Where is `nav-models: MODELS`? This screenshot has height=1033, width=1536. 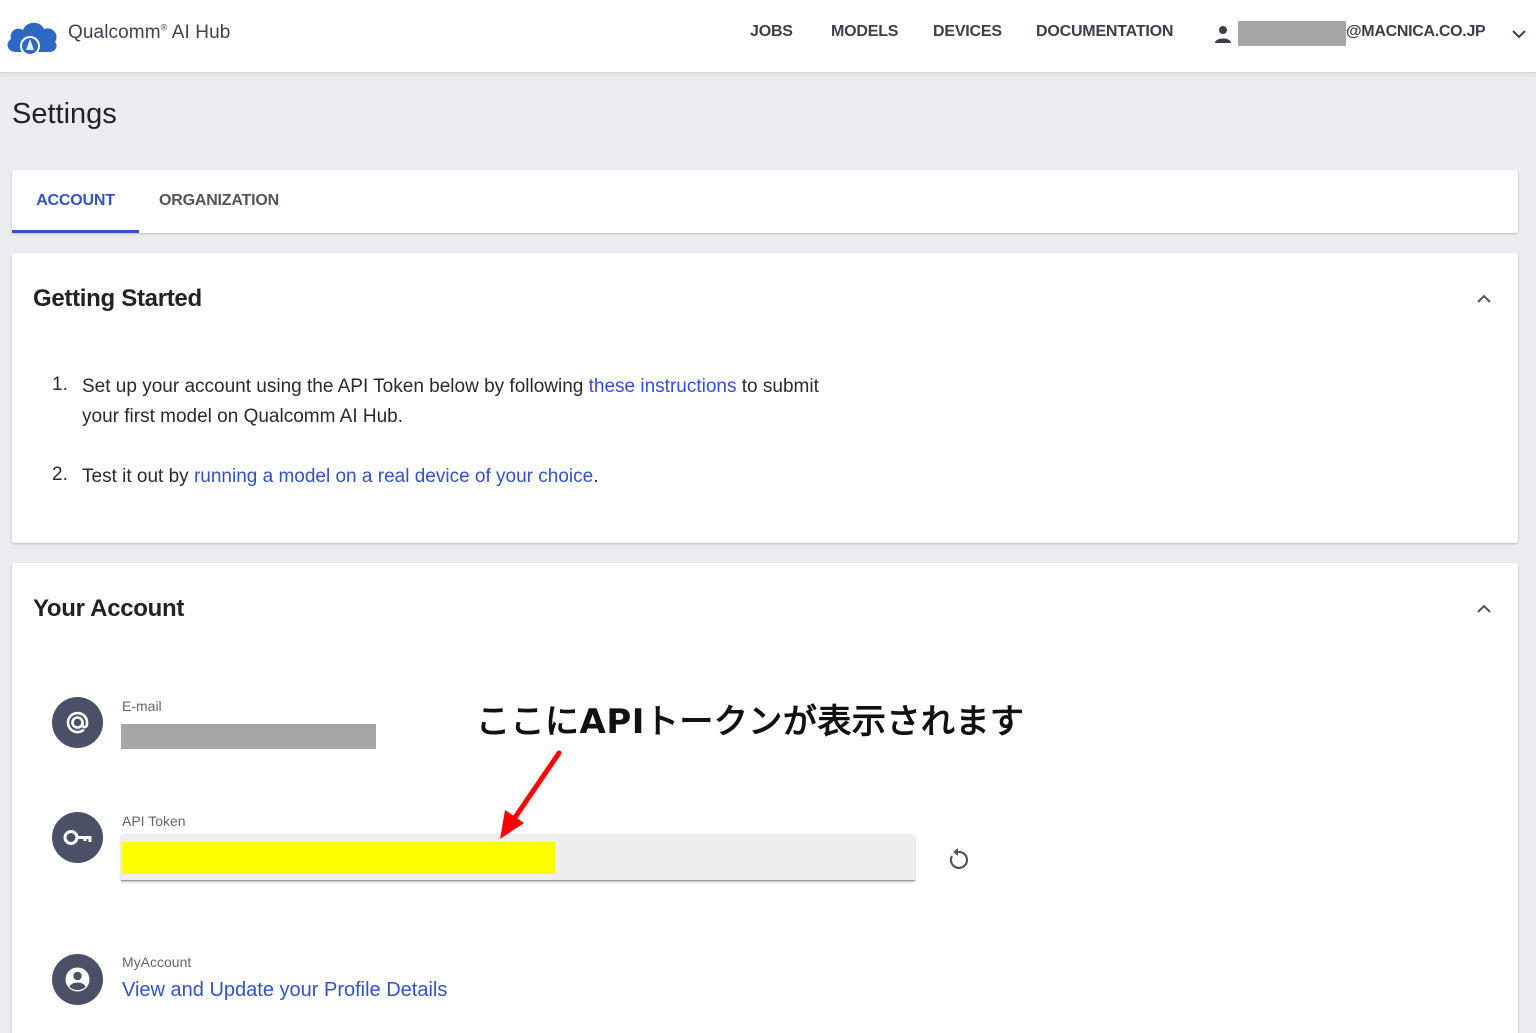 nav-models: MODELS is located at coordinates (864, 32).